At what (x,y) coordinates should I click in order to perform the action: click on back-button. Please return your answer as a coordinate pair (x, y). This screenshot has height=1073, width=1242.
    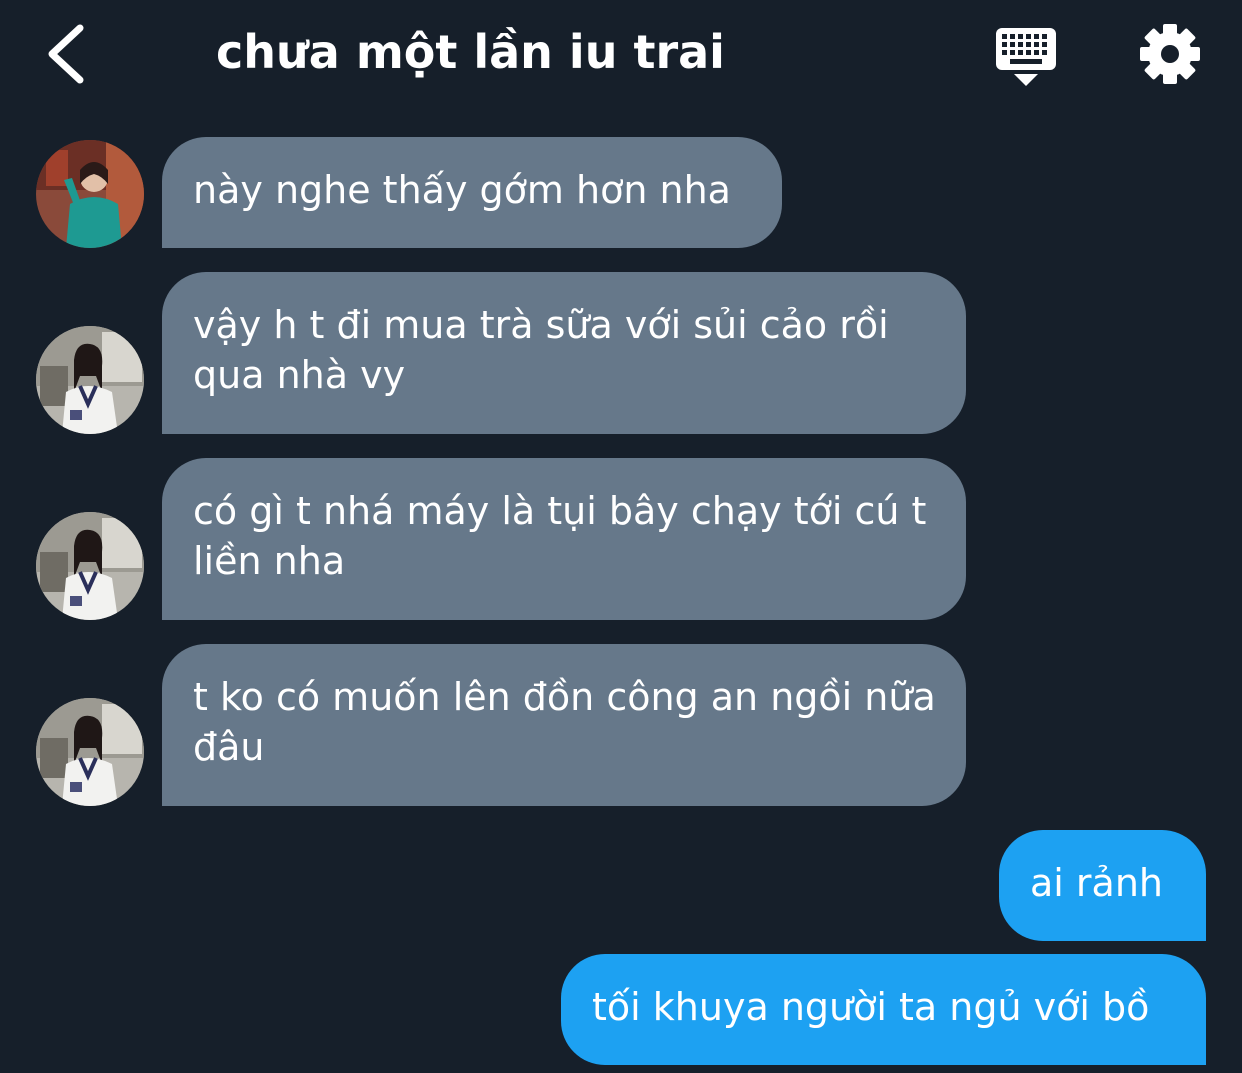
    Looking at the image, I should click on (68, 54).